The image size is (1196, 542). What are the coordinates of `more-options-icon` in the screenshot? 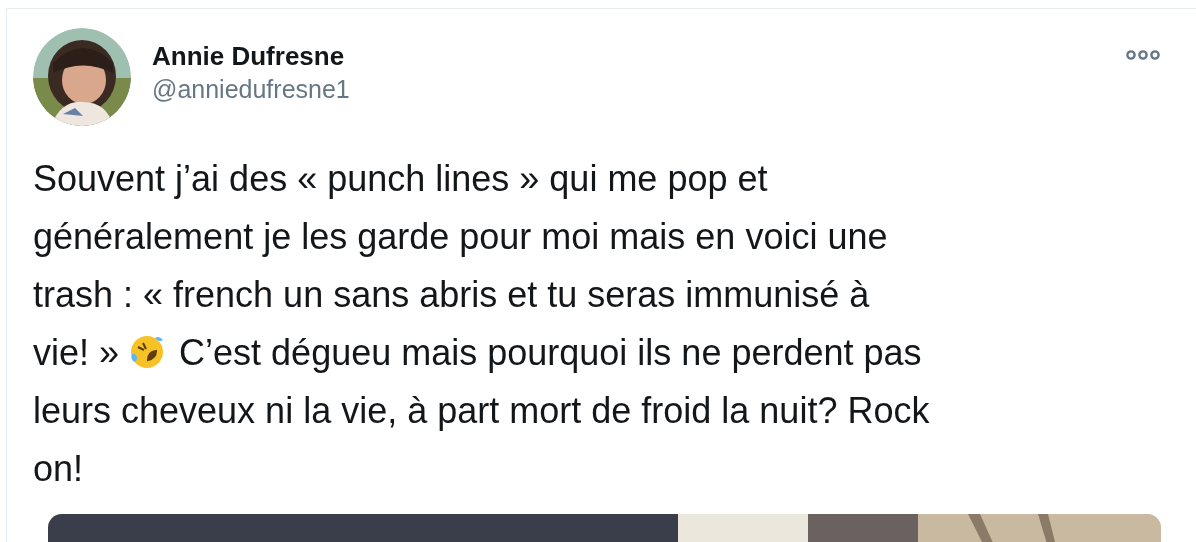 It's located at (1143, 55).